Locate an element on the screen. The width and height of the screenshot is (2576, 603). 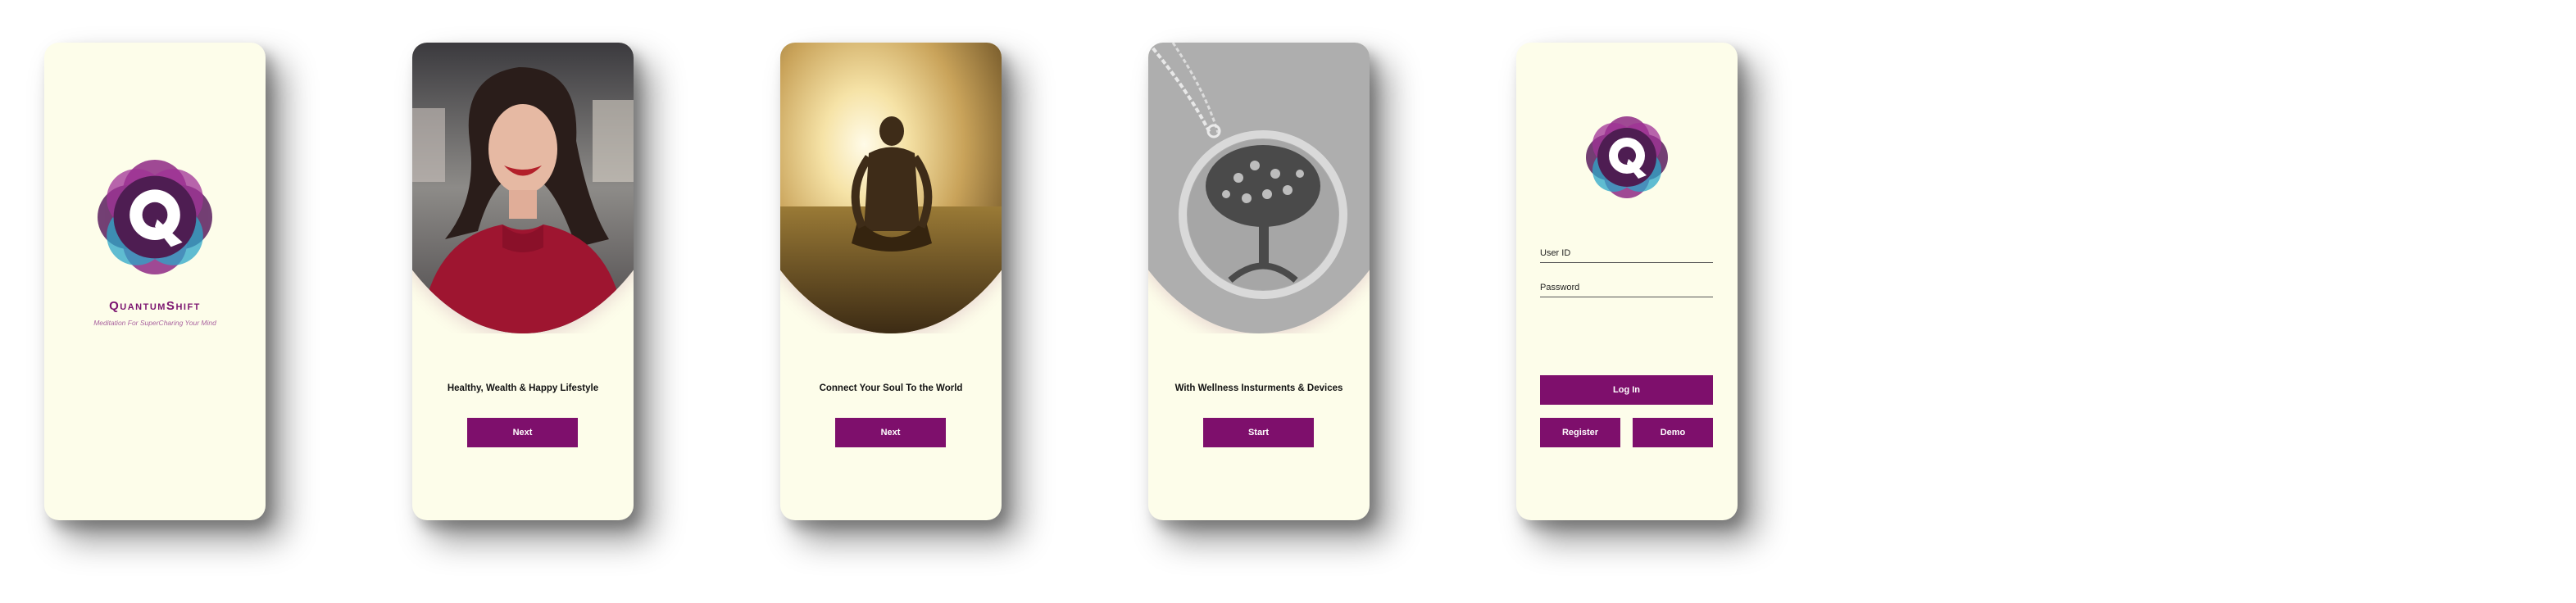
register-button: Register is located at coordinates (1580, 432).